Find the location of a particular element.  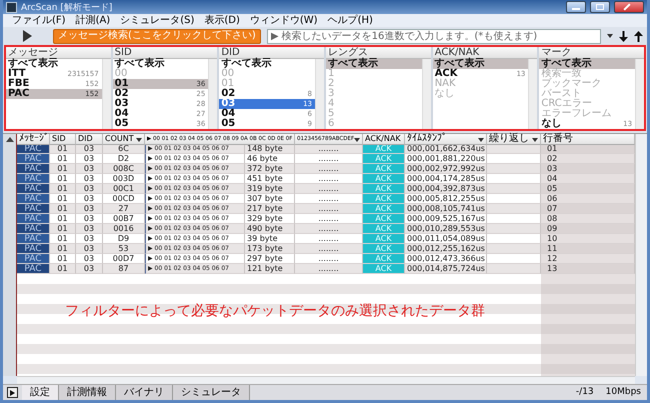

item-label: 00 is located at coordinates (228, 74).